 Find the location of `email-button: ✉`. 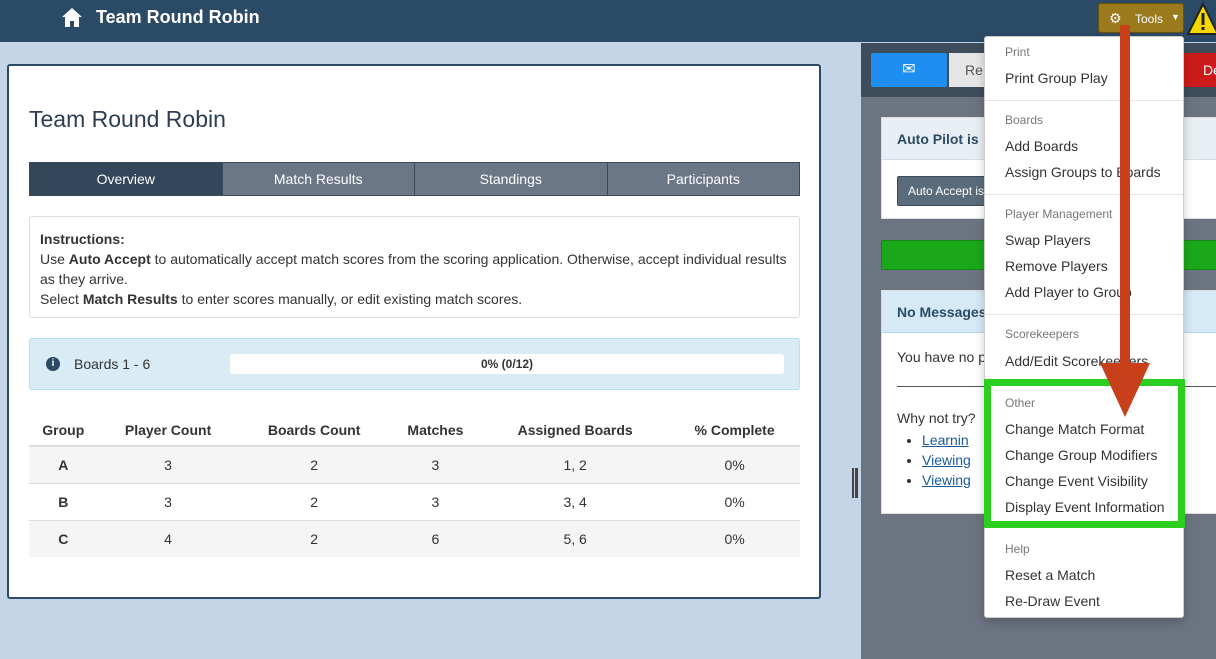

email-button: ✉ is located at coordinates (909, 70).